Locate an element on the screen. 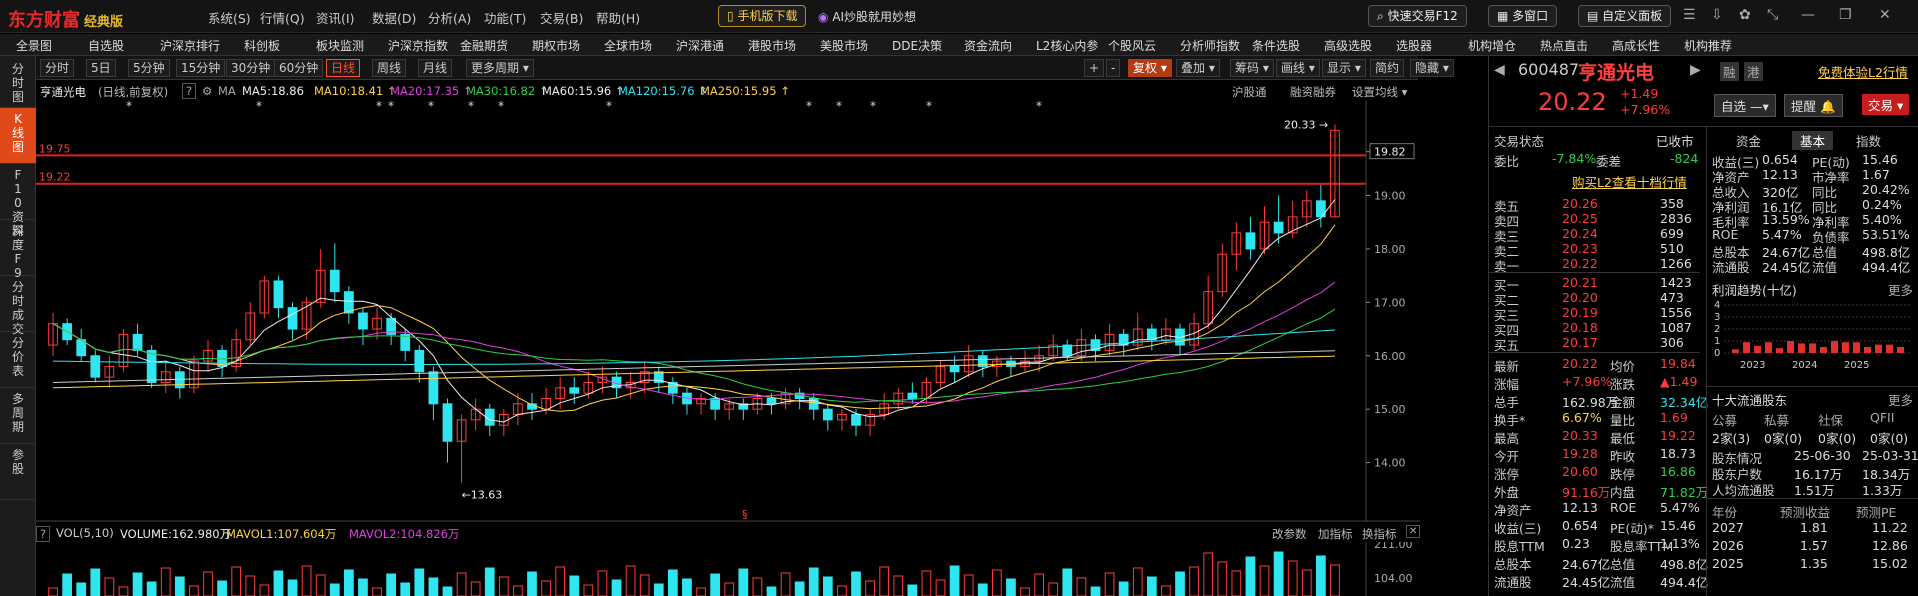 This screenshot has width=1918, height=596. menu-item: 功能(T) is located at coordinates (505, 17).